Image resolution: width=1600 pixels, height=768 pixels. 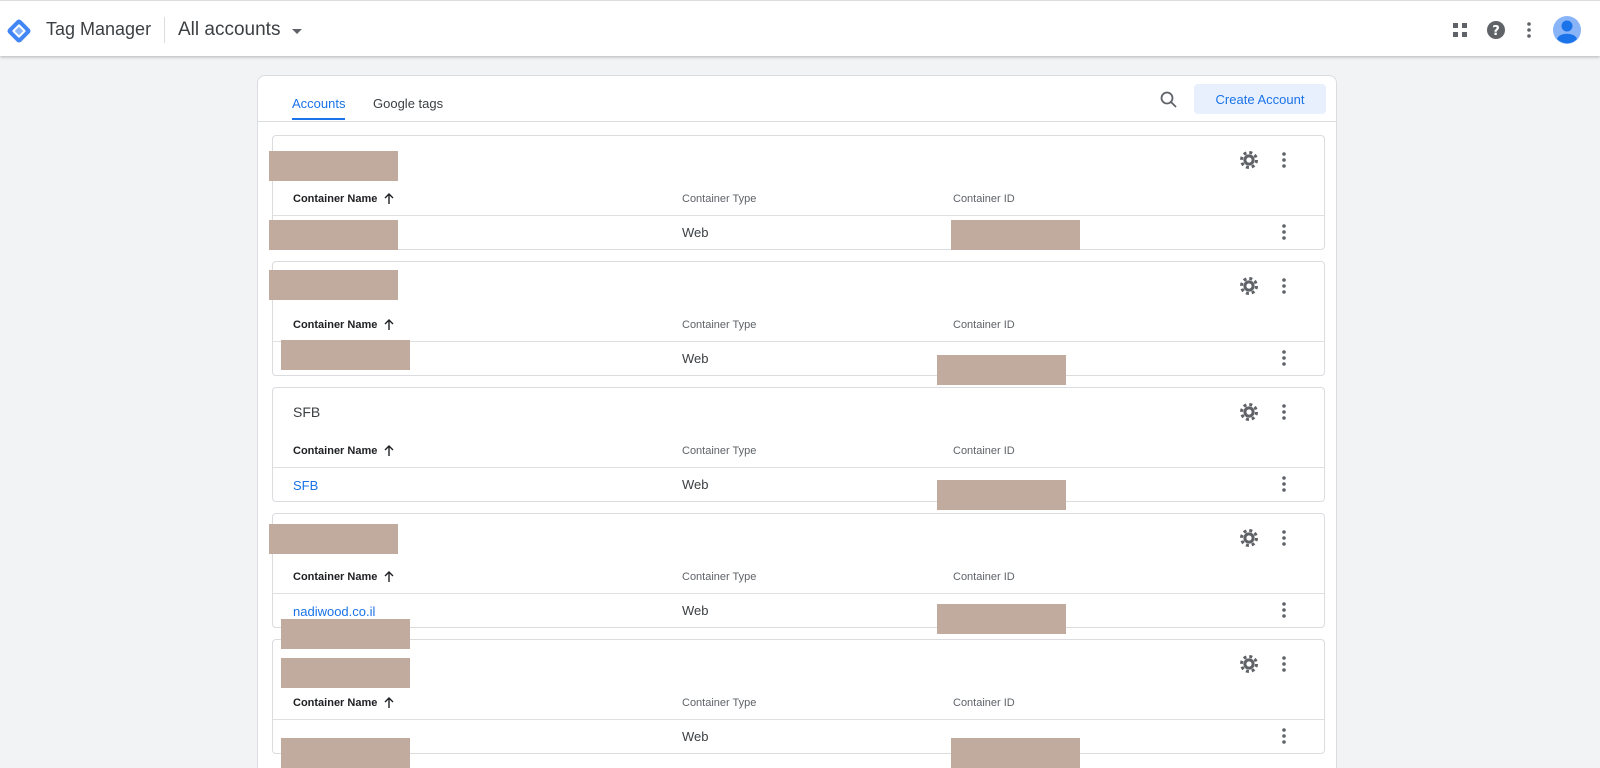 I want to click on help-icon: ?, so click(x=1496, y=30).